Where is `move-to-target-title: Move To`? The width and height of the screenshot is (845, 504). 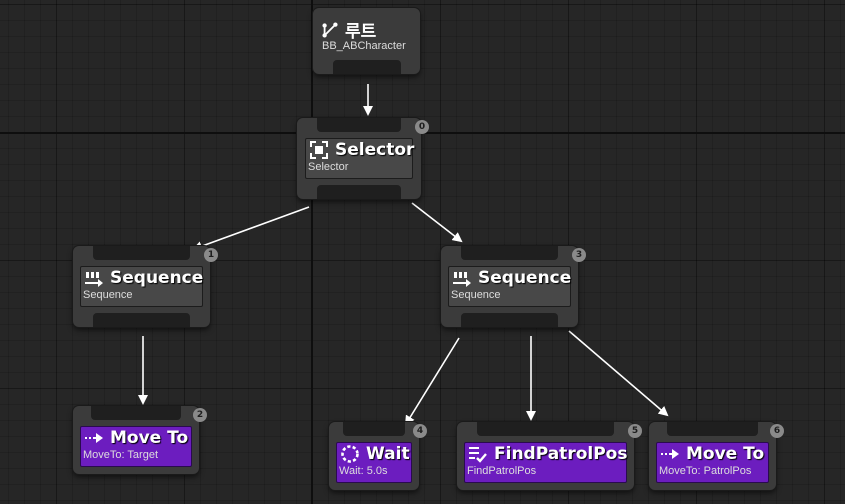
move-to-target-title: Move To is located at coordinates (149, 438).